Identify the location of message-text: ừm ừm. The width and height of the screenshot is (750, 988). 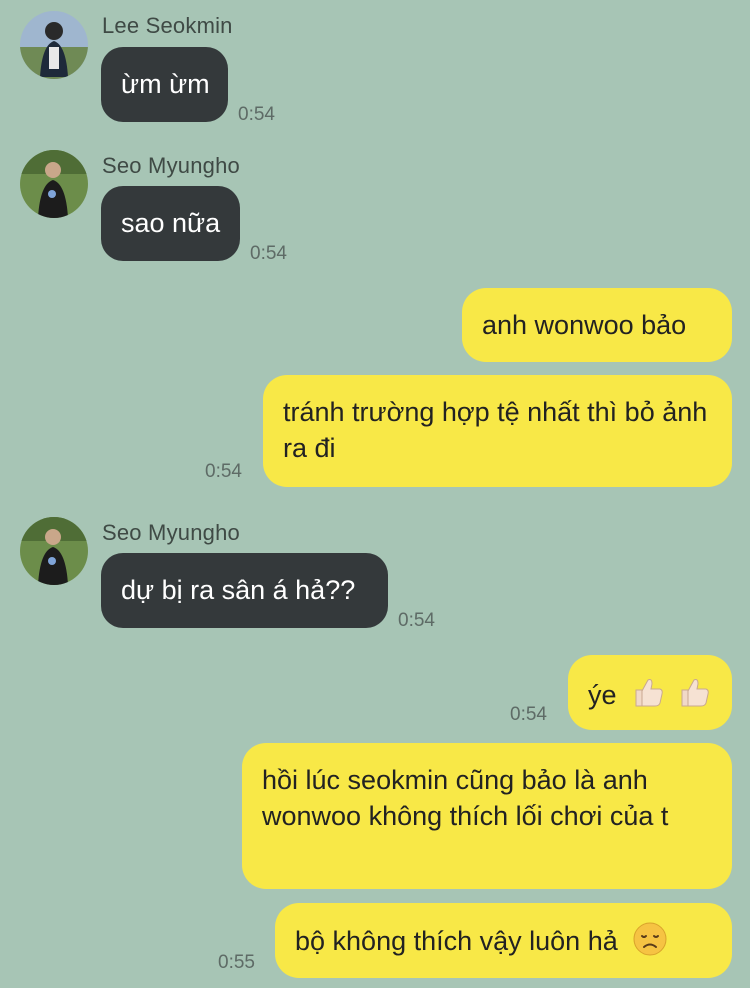
(165, 84).